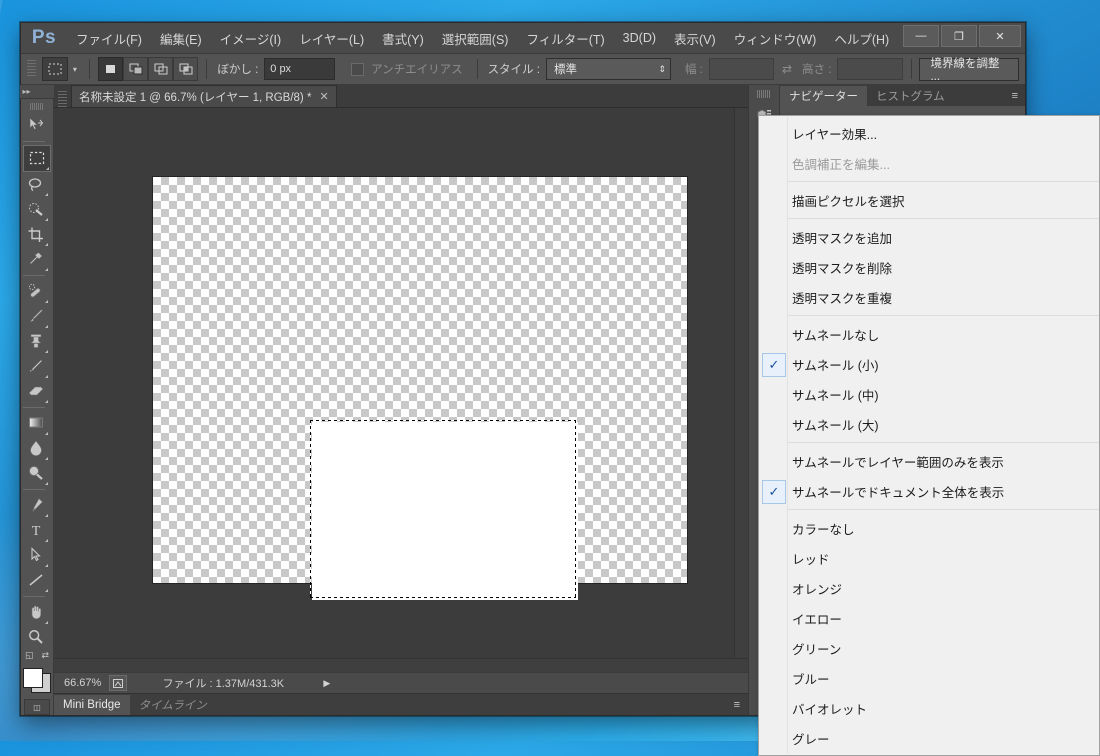 This screenshot has height=756, width=1100. I want to click on history-brush-tool, so click(36, 366).